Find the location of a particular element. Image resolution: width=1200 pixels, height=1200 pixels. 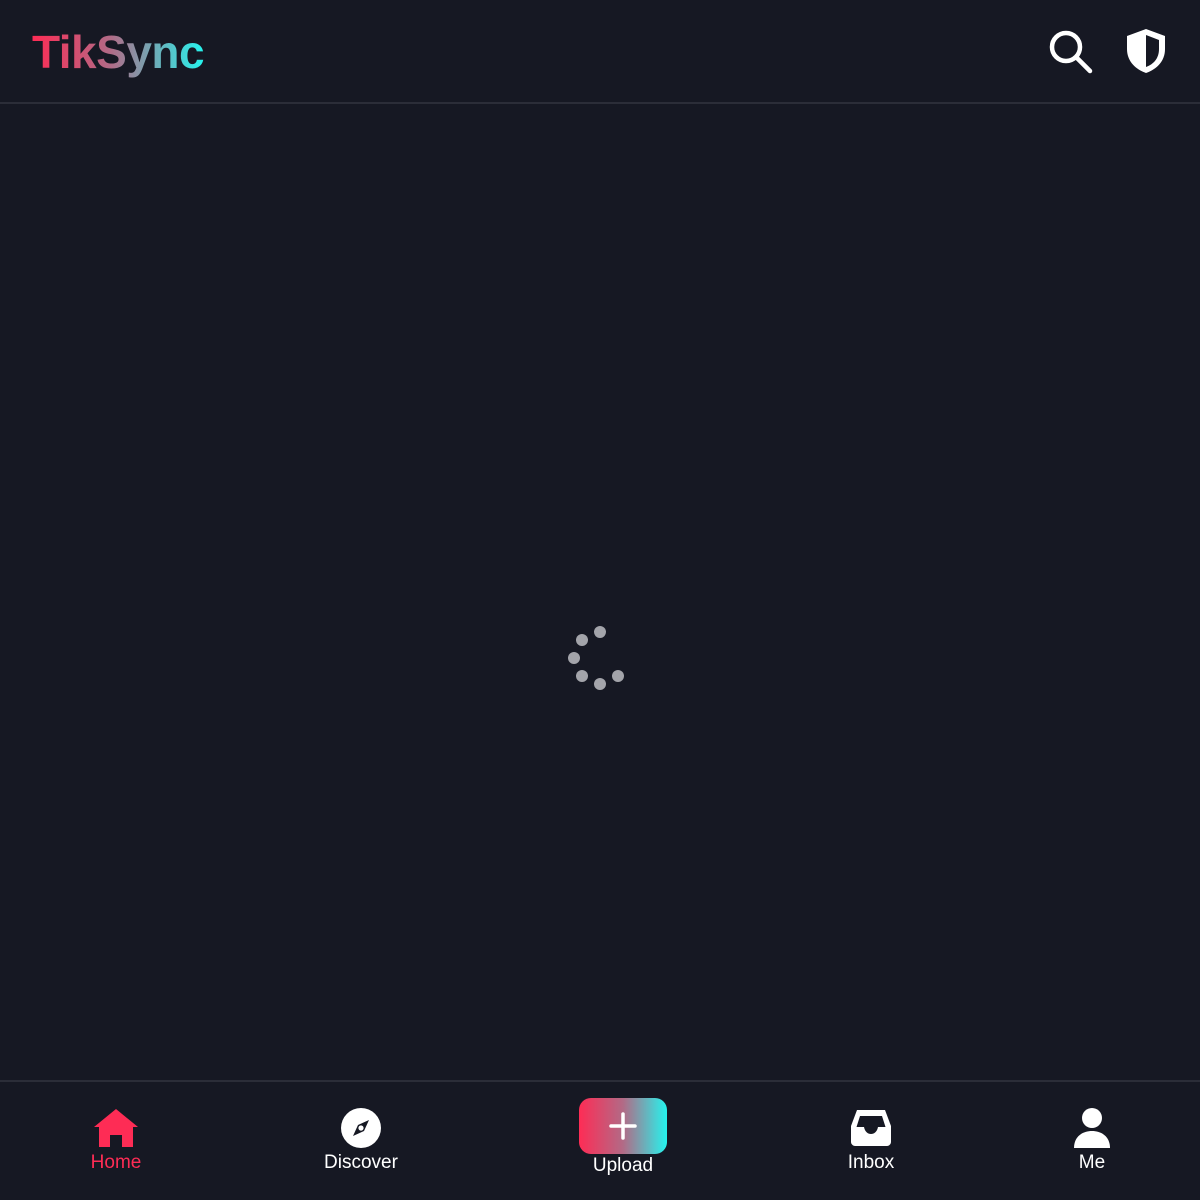

nav-me: Me is located at coordinates (1092, 1141).